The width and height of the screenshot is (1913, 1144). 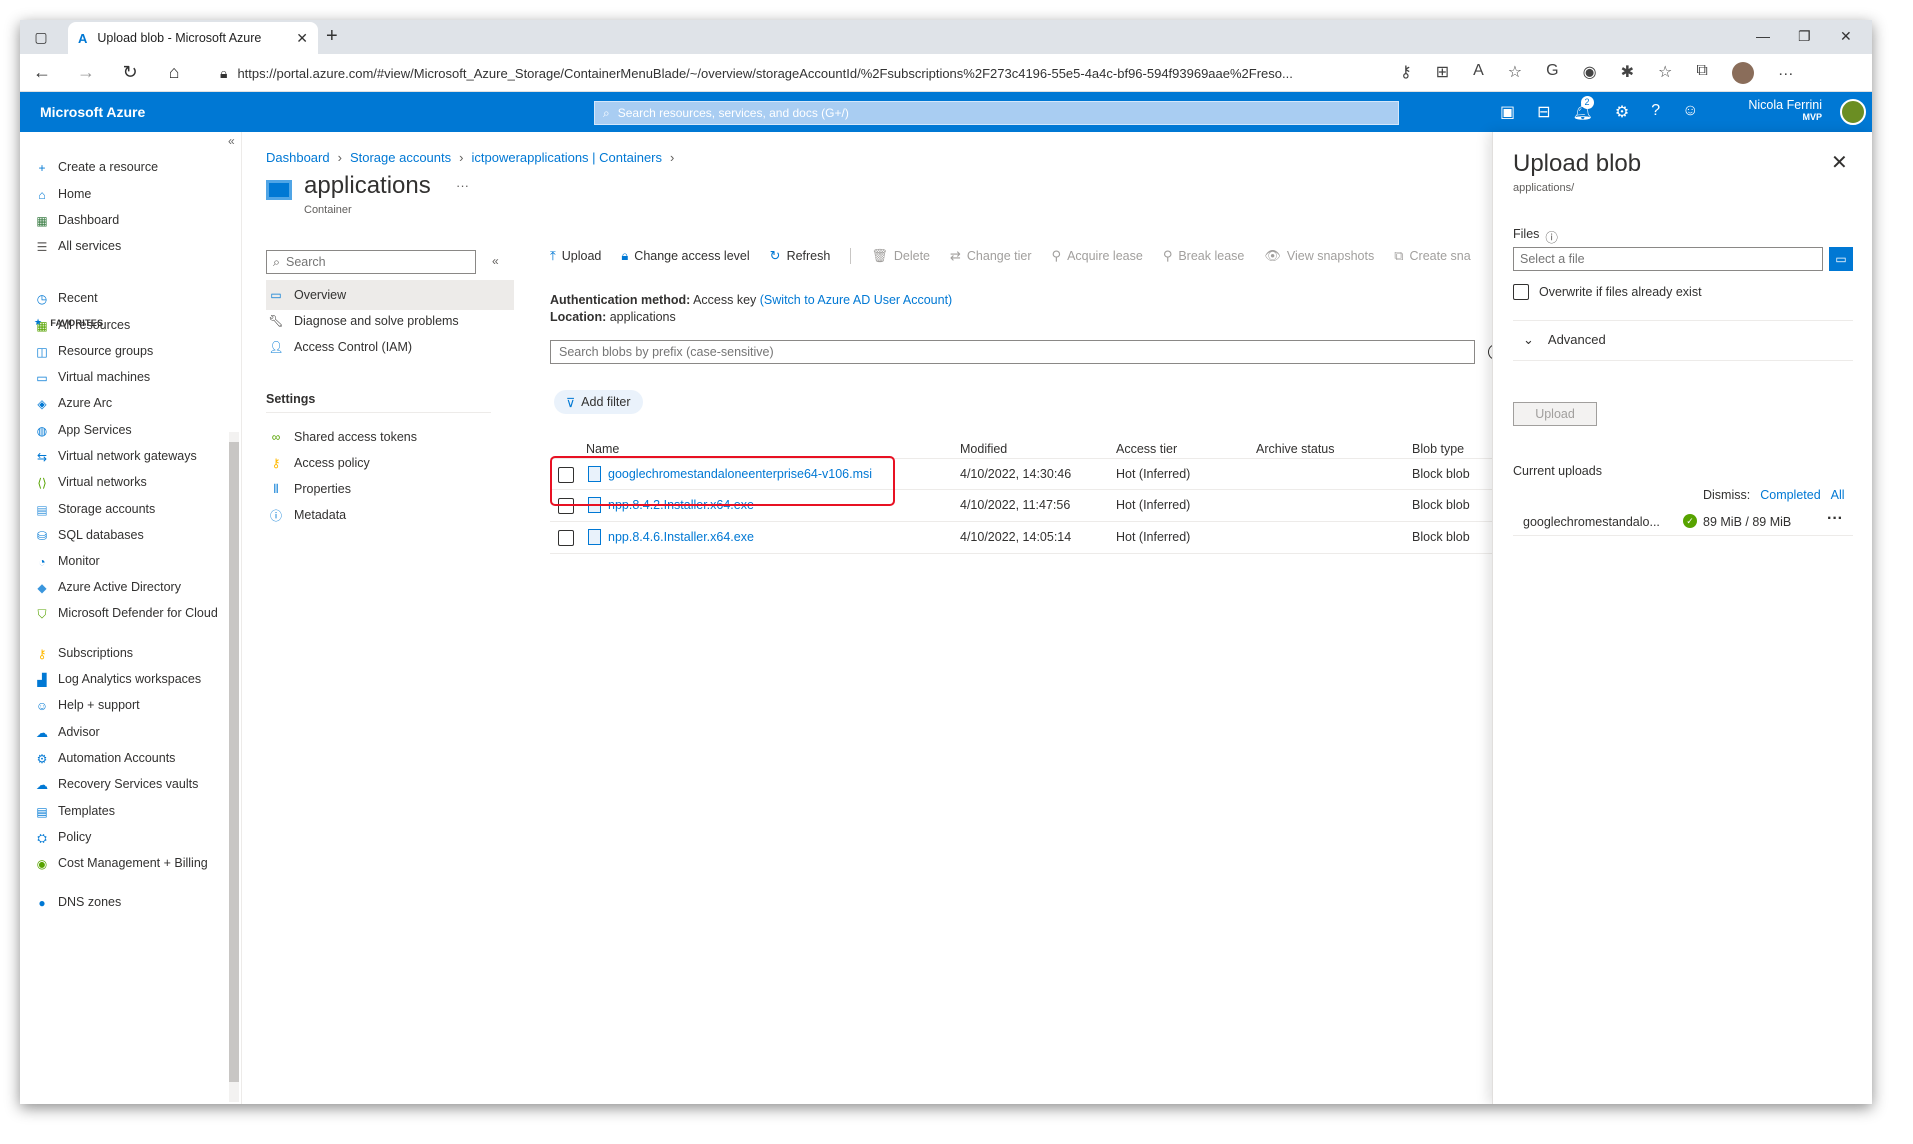 I want to click on sidebar-item-storage-accounts: ▤ Storage accounts, so click(x=129, y=510).